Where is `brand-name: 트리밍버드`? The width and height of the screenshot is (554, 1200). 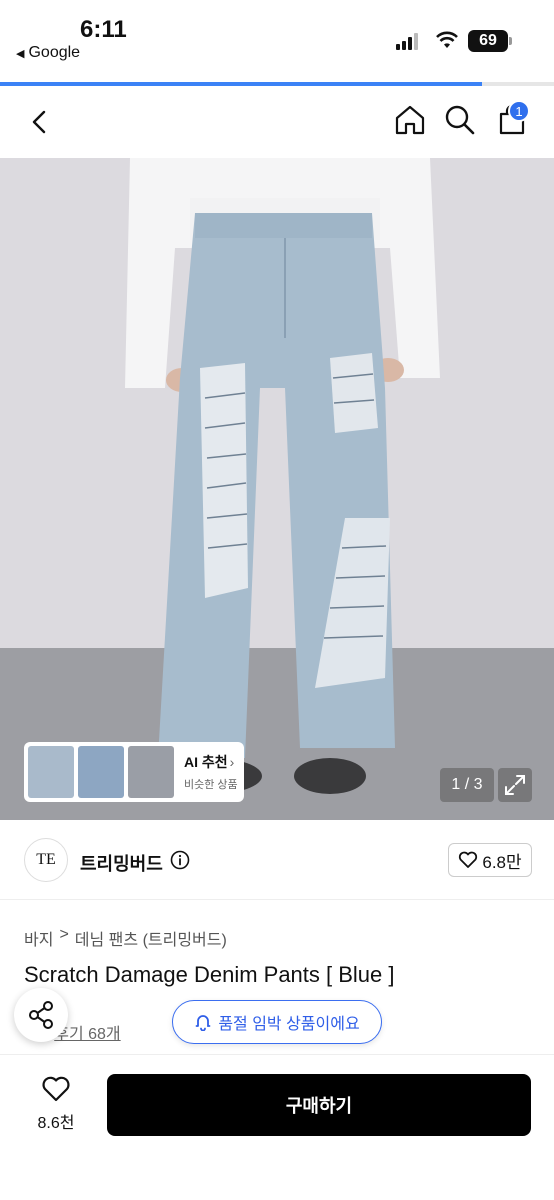 brand-name: 트리밍버드 is located at coordinates (121, 863).